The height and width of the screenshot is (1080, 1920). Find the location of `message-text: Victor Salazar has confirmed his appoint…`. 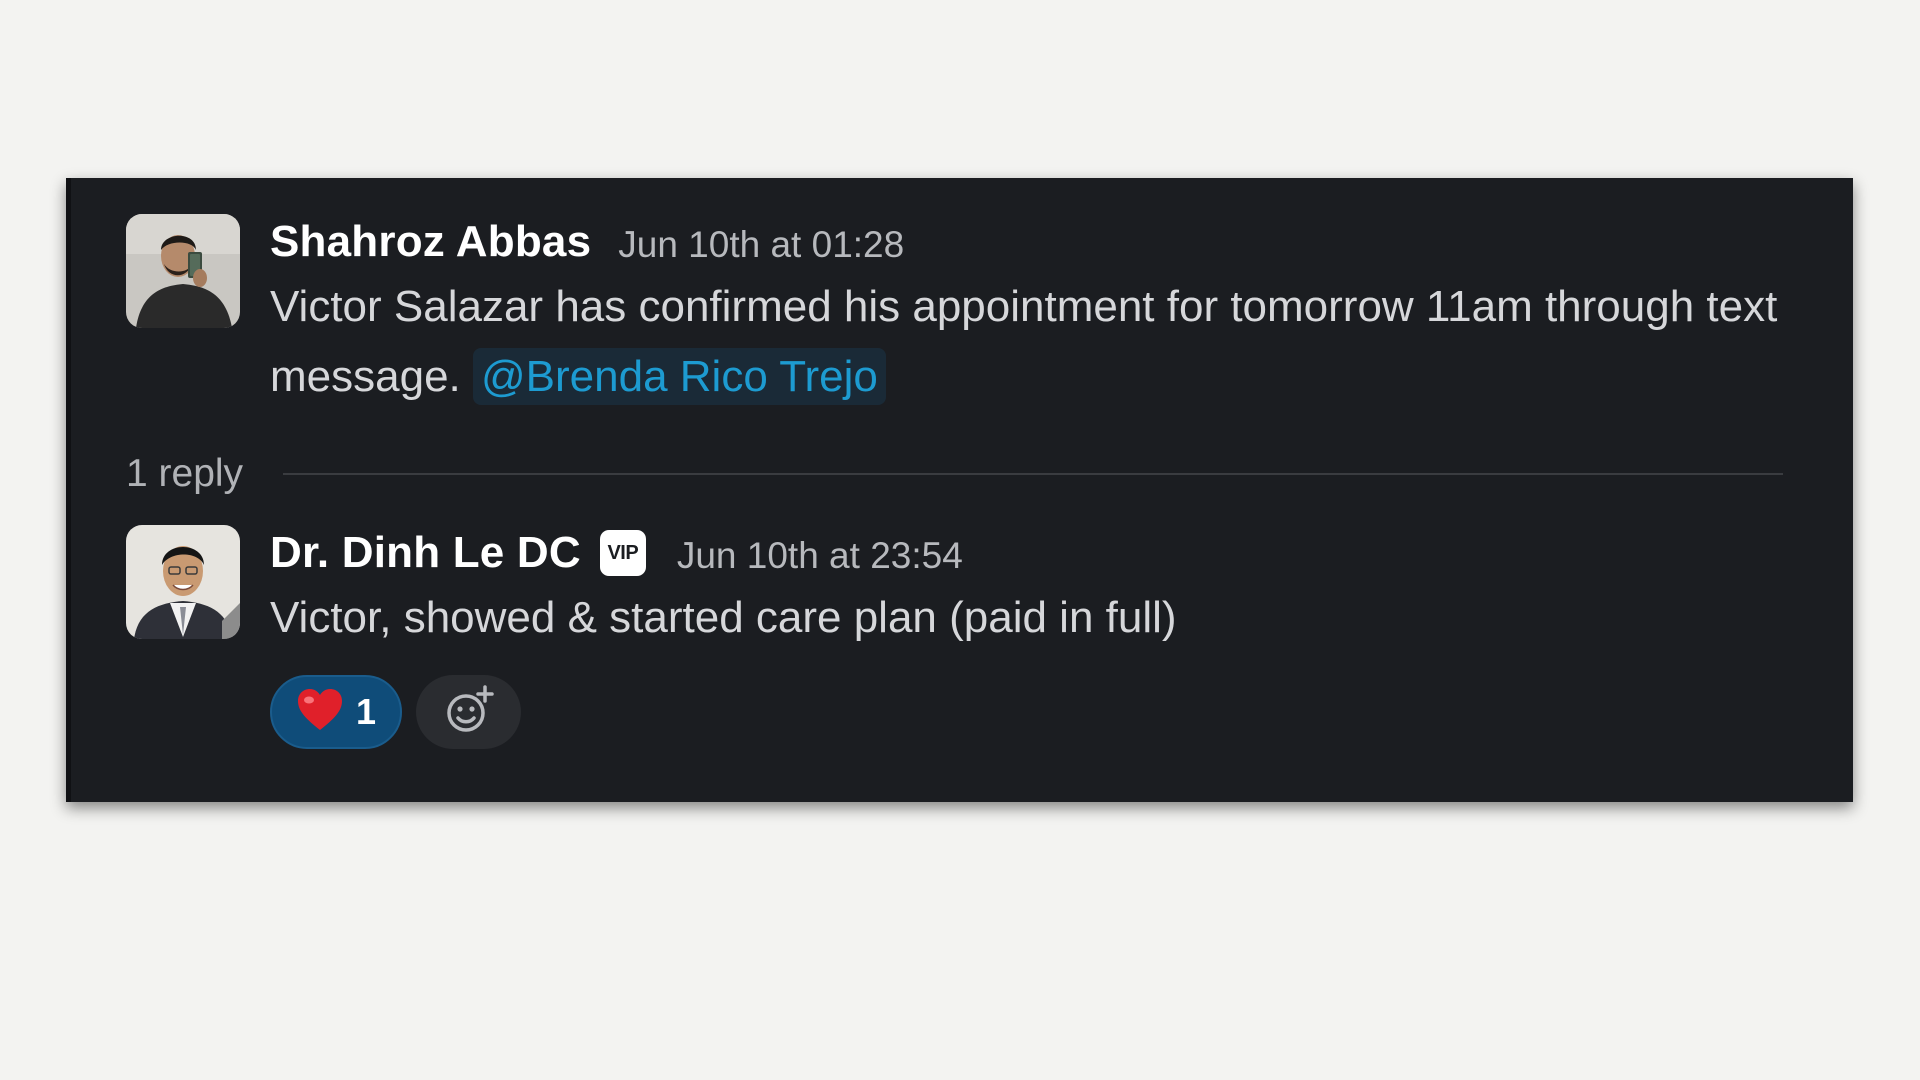

message-text: Victor Salazar has confirmed his appoint… is located at coordinates (1038, 342).